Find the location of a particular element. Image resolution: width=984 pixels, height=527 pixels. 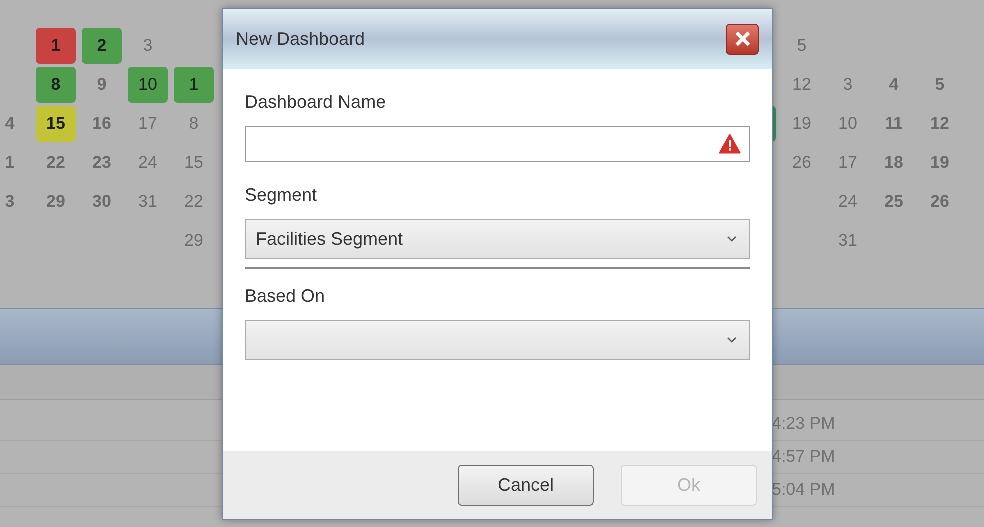

dashboard-name-field is located at coordinates (497, 144).